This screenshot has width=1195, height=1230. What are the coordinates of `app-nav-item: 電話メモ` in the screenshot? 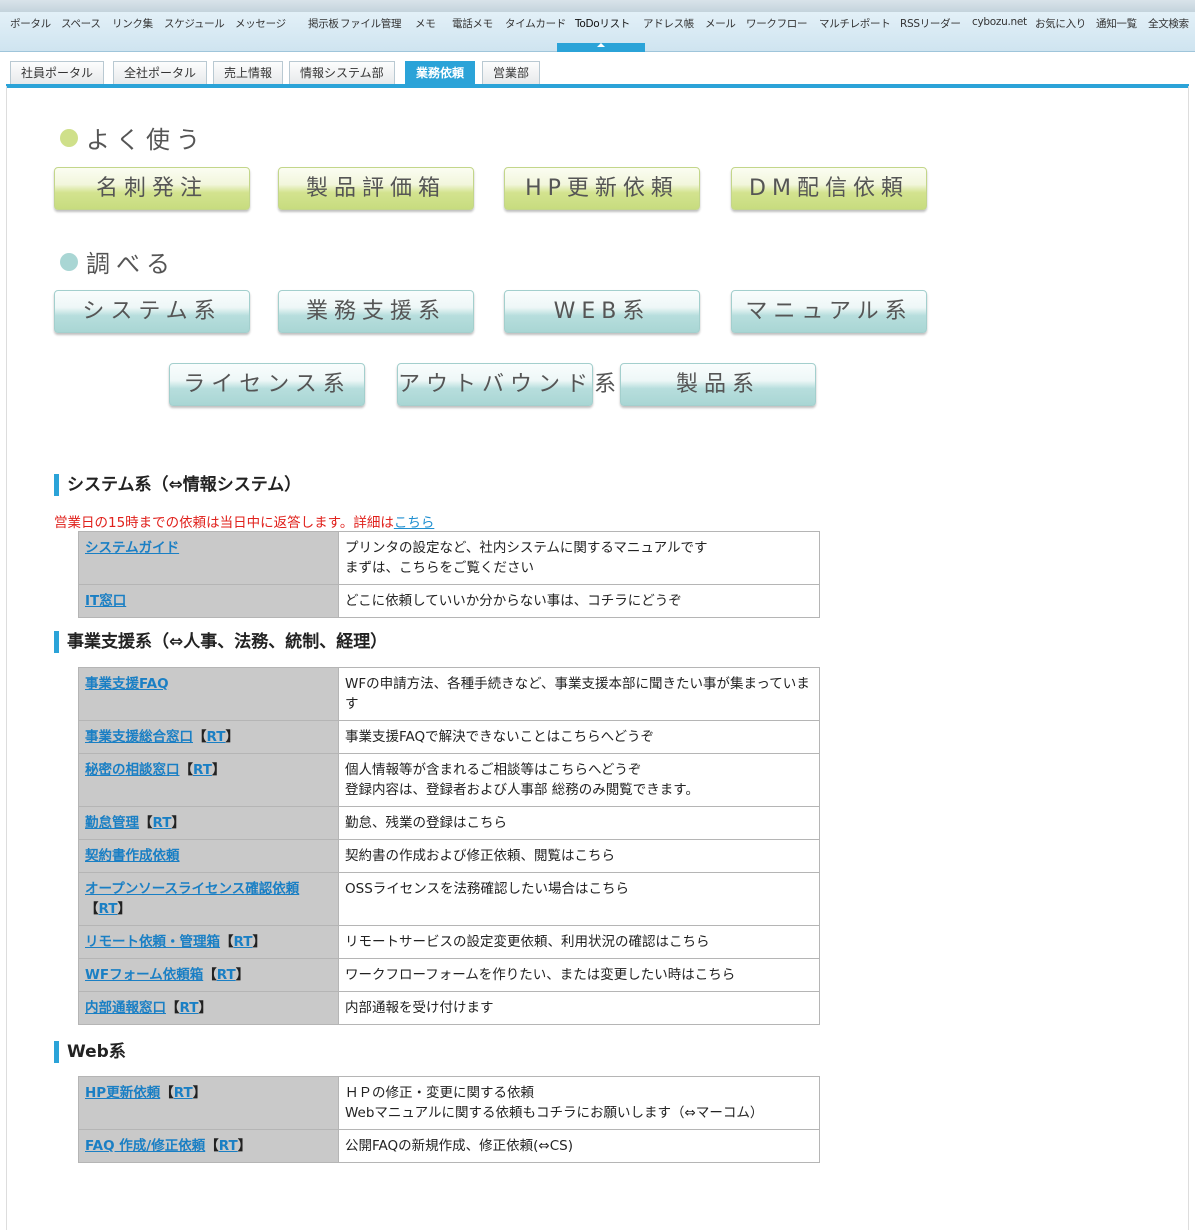 It's located at (472, 23).